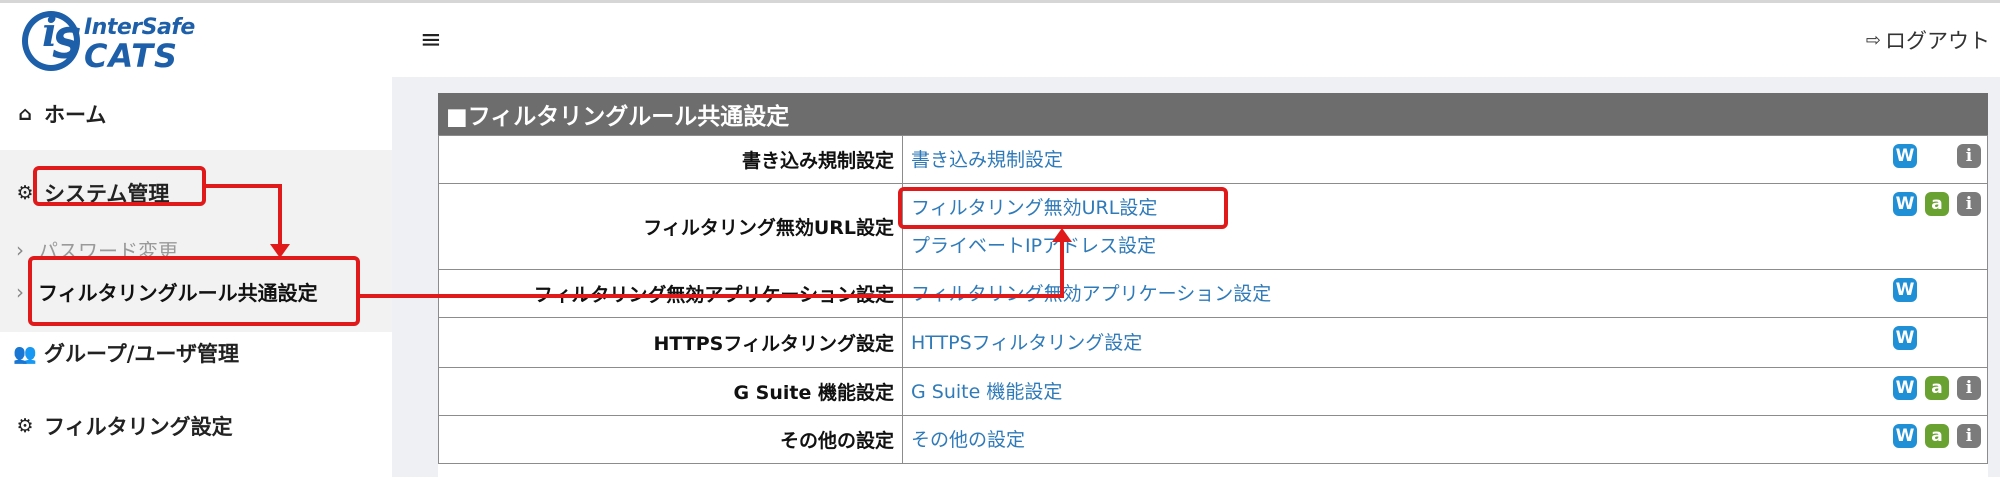  Describe the element at coordinates (119, 186) in the screenshot. I see `annotation-box-system` at that location.